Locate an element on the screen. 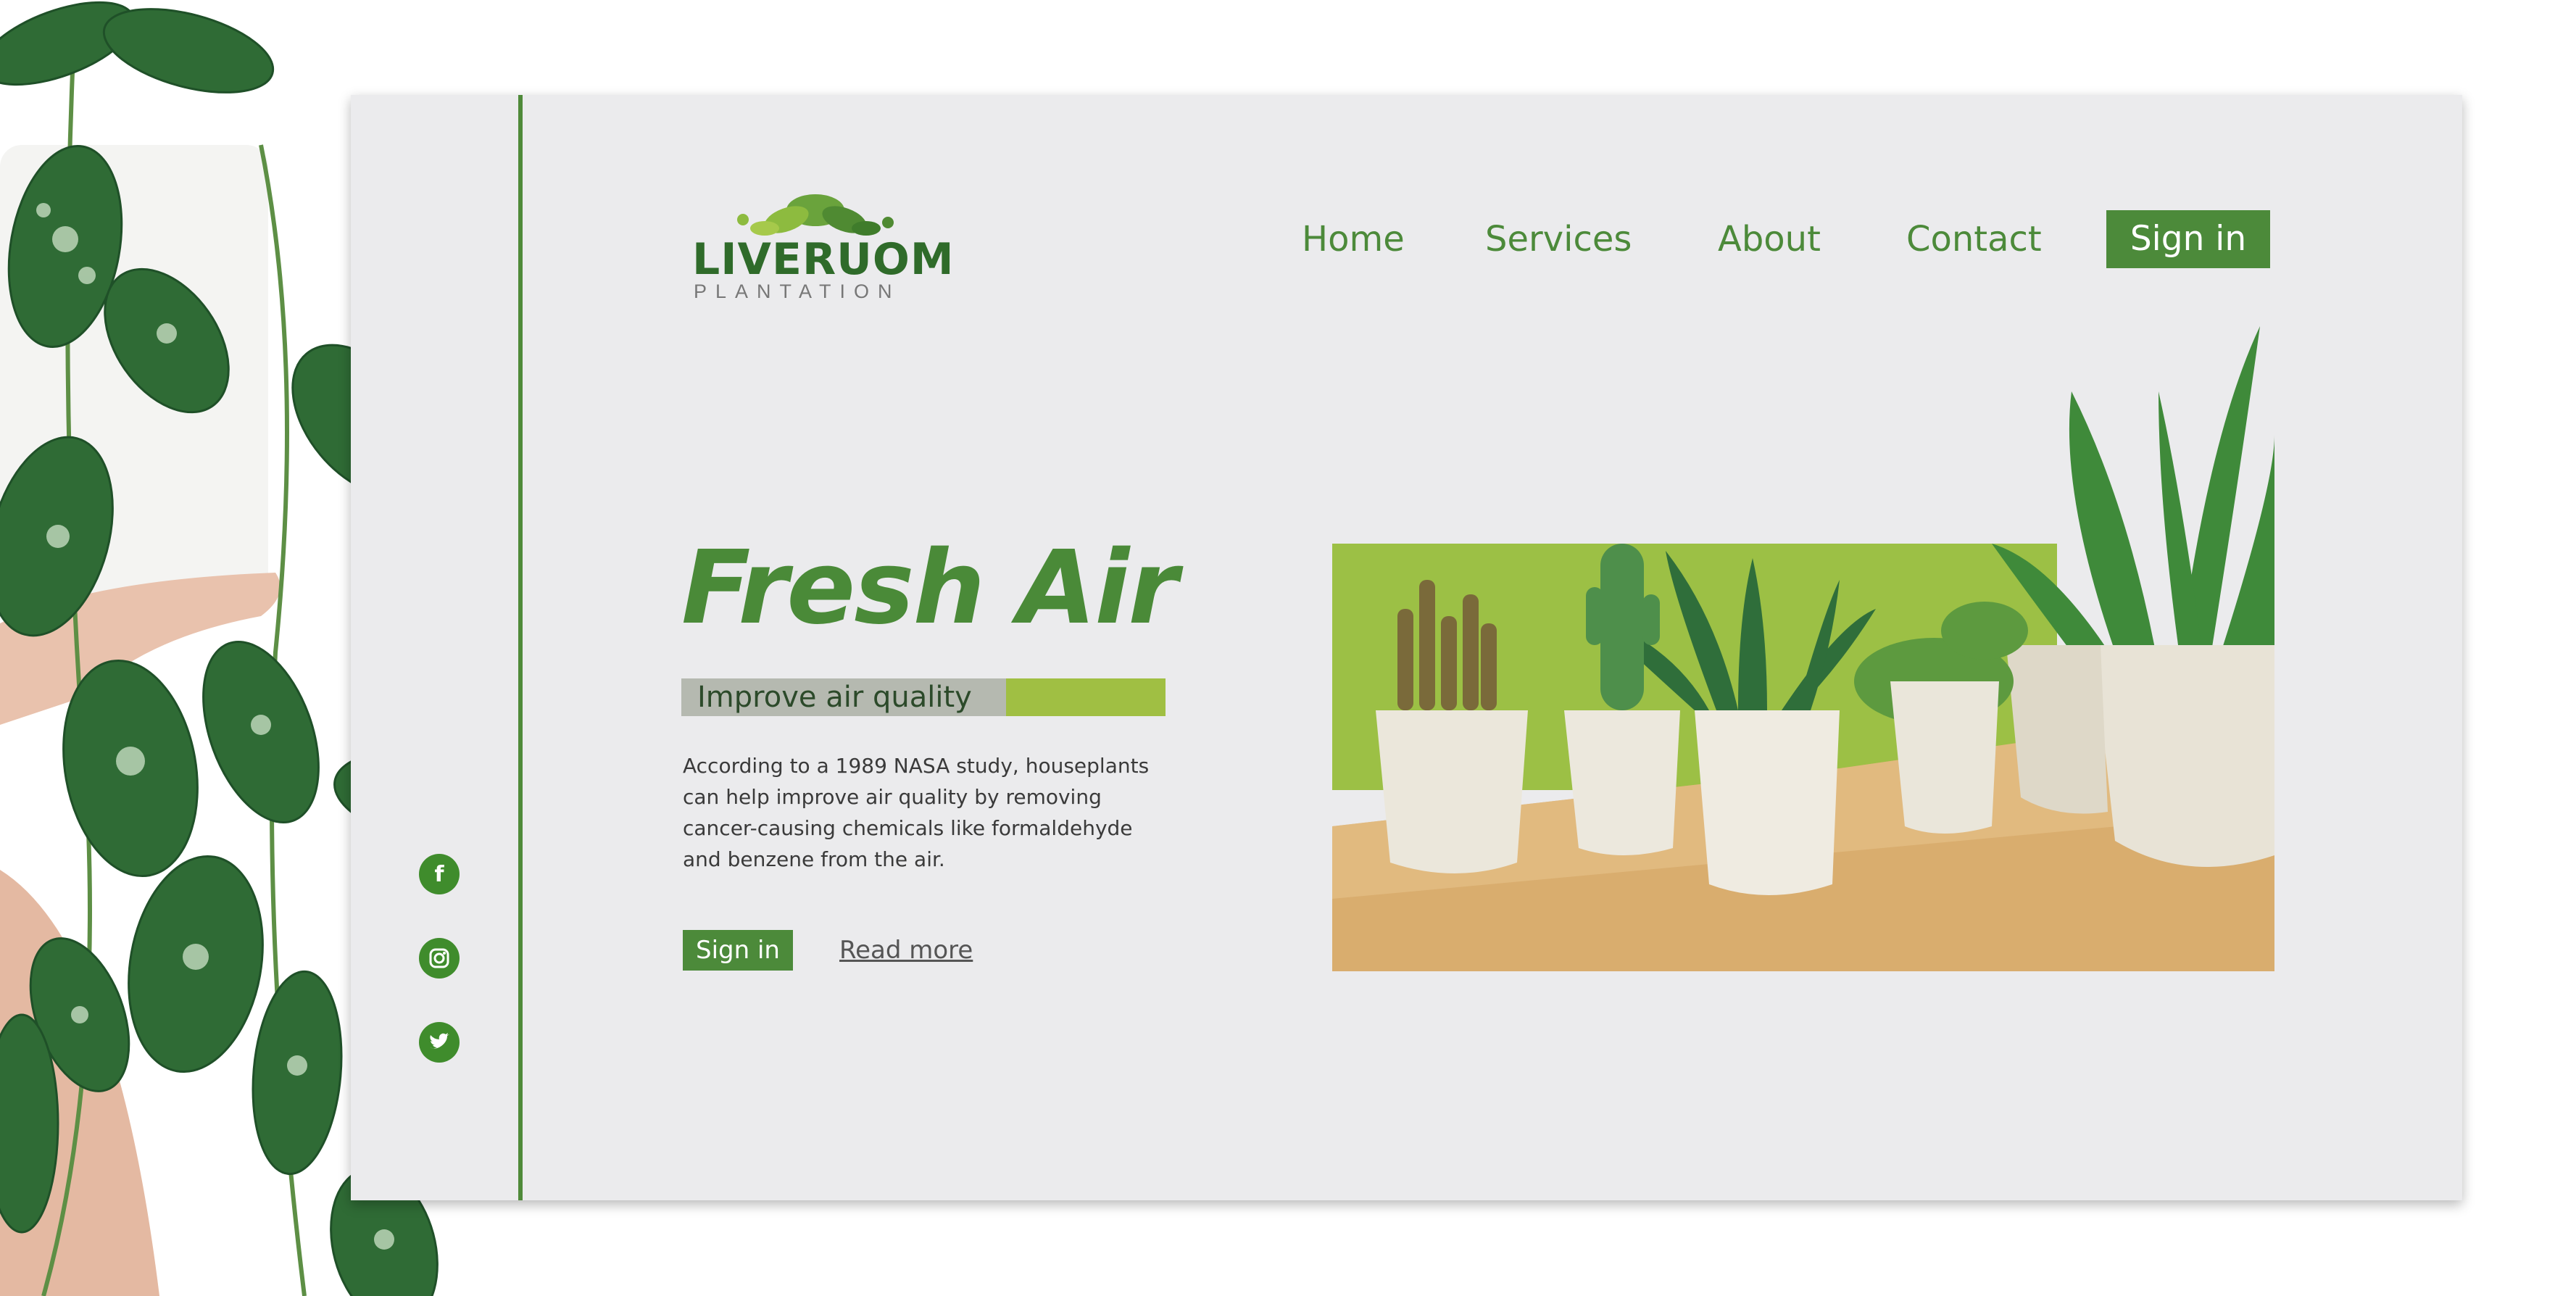 The image size is (2576, 1296). sidebar-divider is located at coordinates (520, 647).